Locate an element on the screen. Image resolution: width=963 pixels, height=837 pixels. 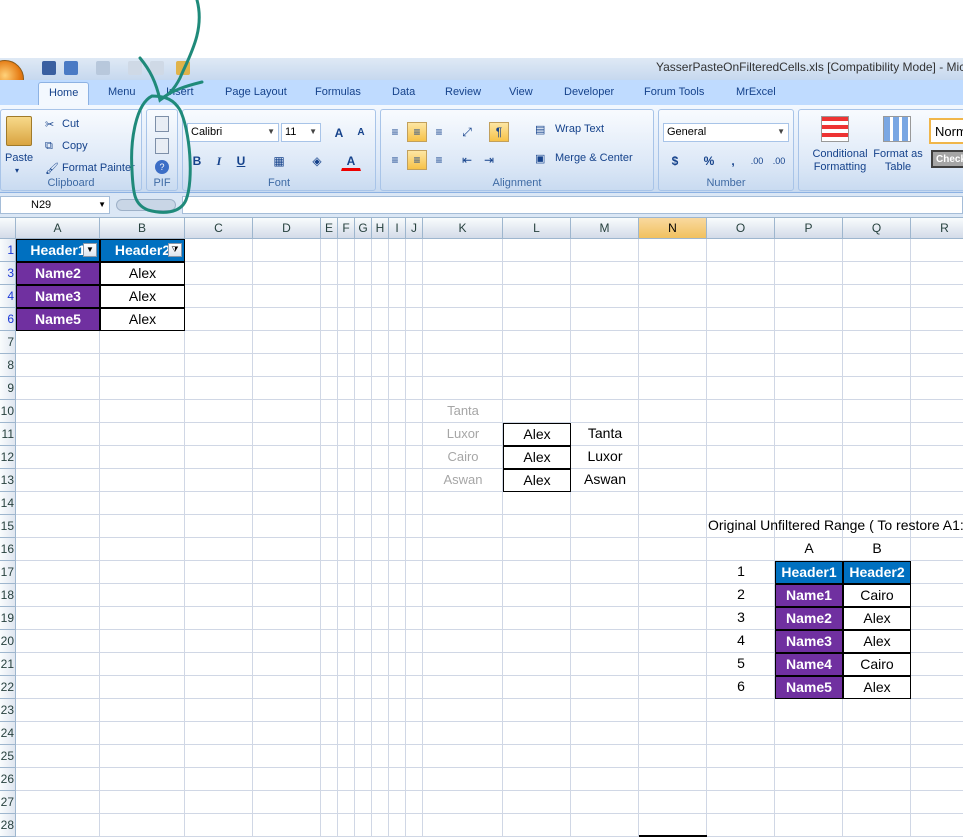
tab-developer: Developer is located at coordinates (589, 92).